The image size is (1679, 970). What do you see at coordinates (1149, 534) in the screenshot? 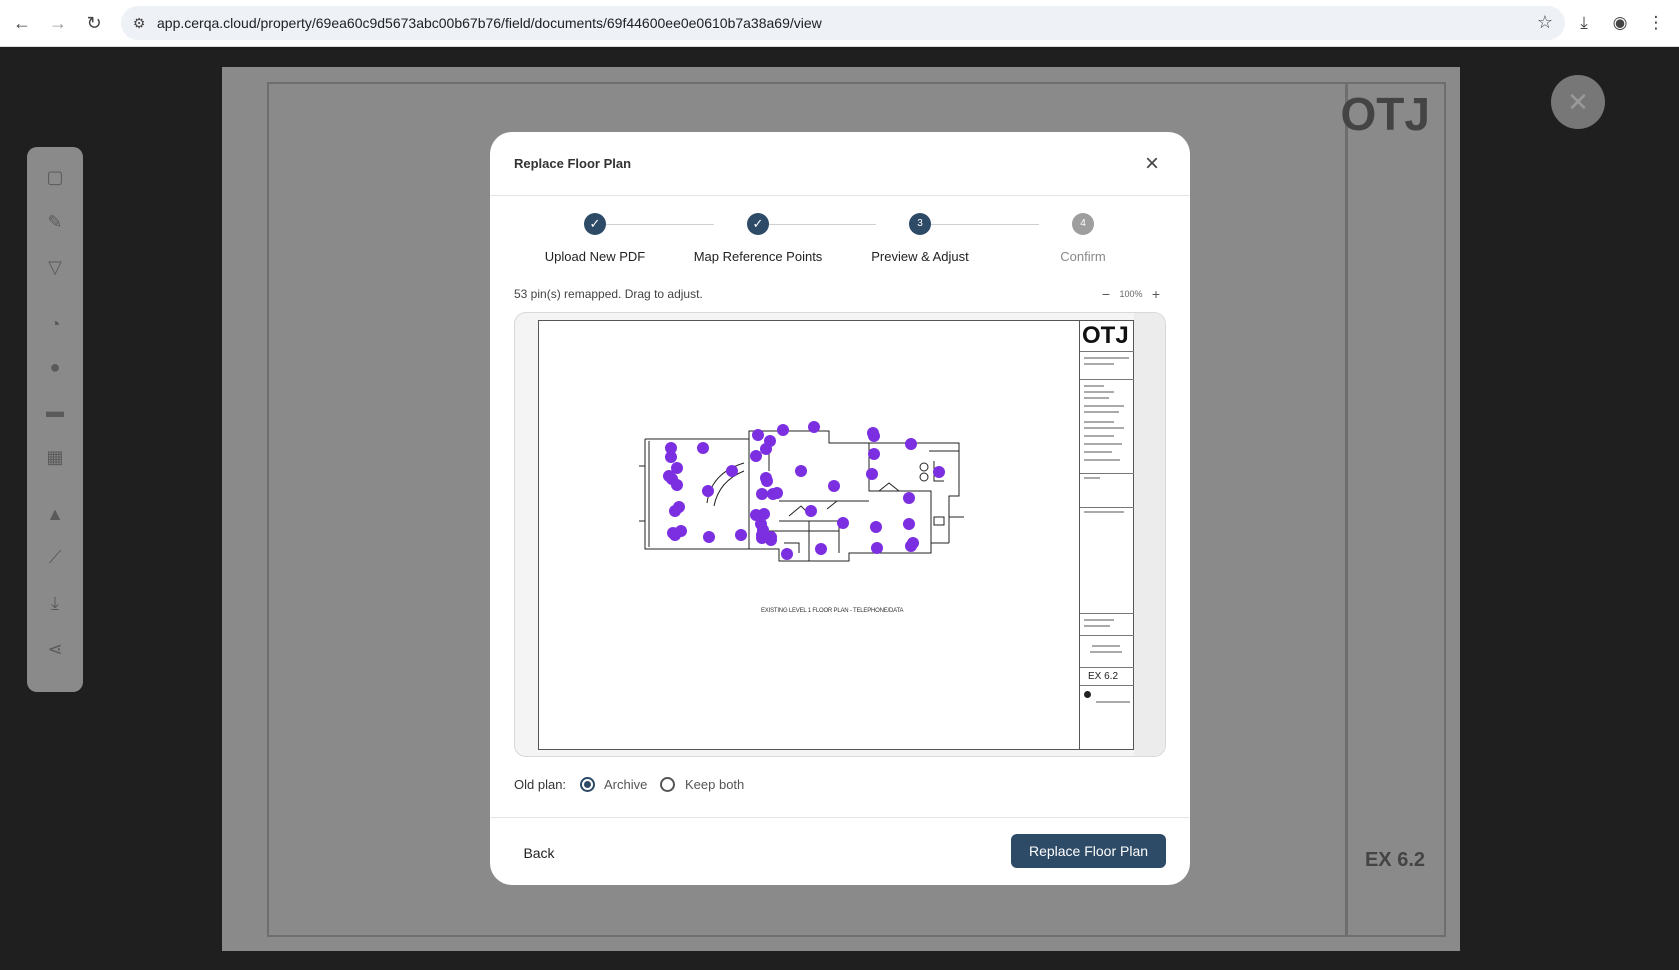
I see `preview-scroll-area` at bounding box center [1149, 534].